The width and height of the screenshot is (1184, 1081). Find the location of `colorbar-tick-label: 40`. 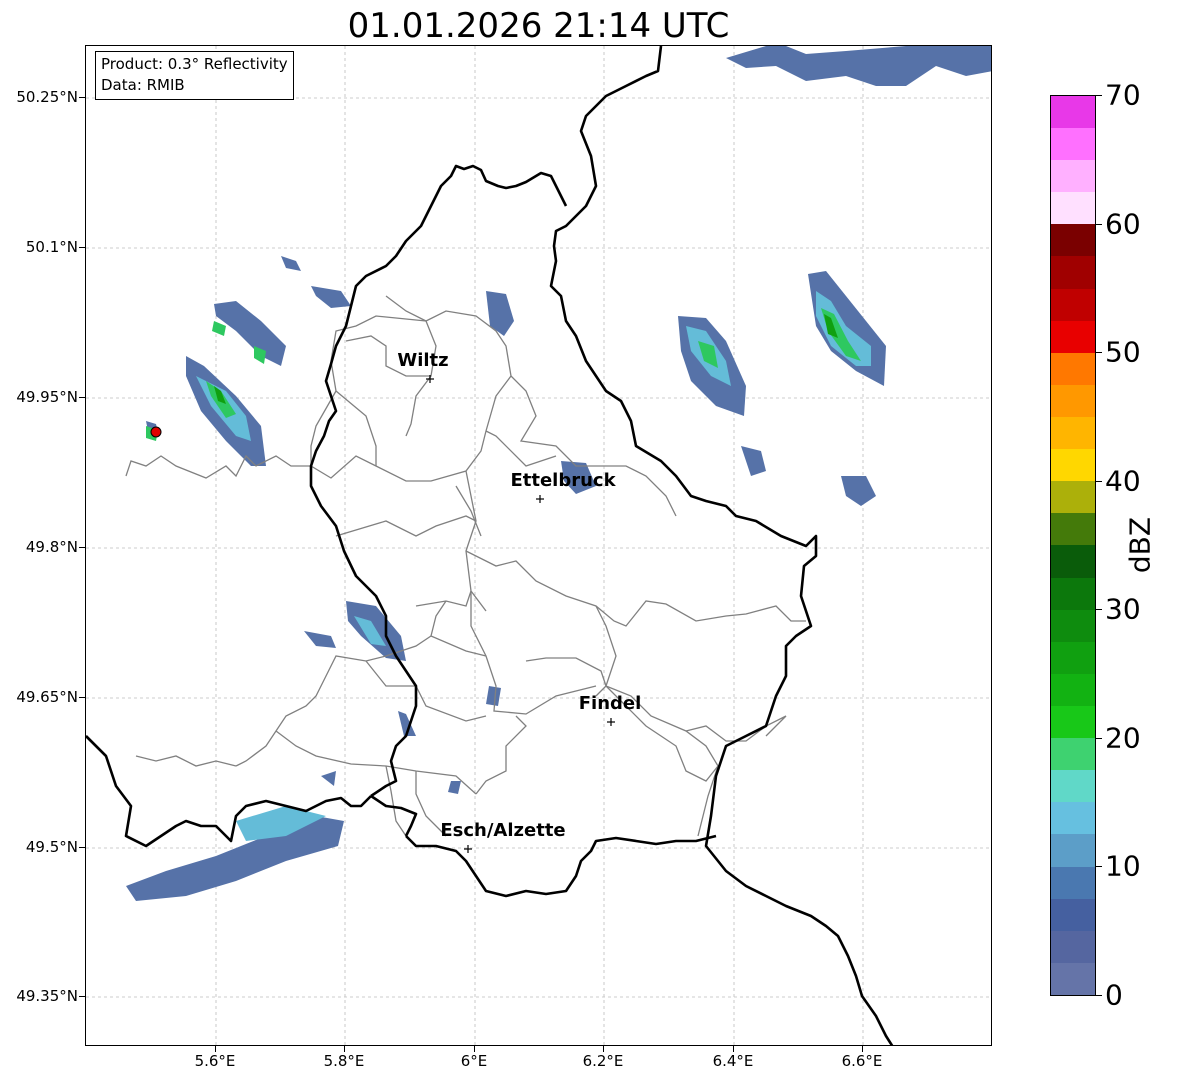

colorbar-tick-label: 40 is located at coordinates (1123, 481).